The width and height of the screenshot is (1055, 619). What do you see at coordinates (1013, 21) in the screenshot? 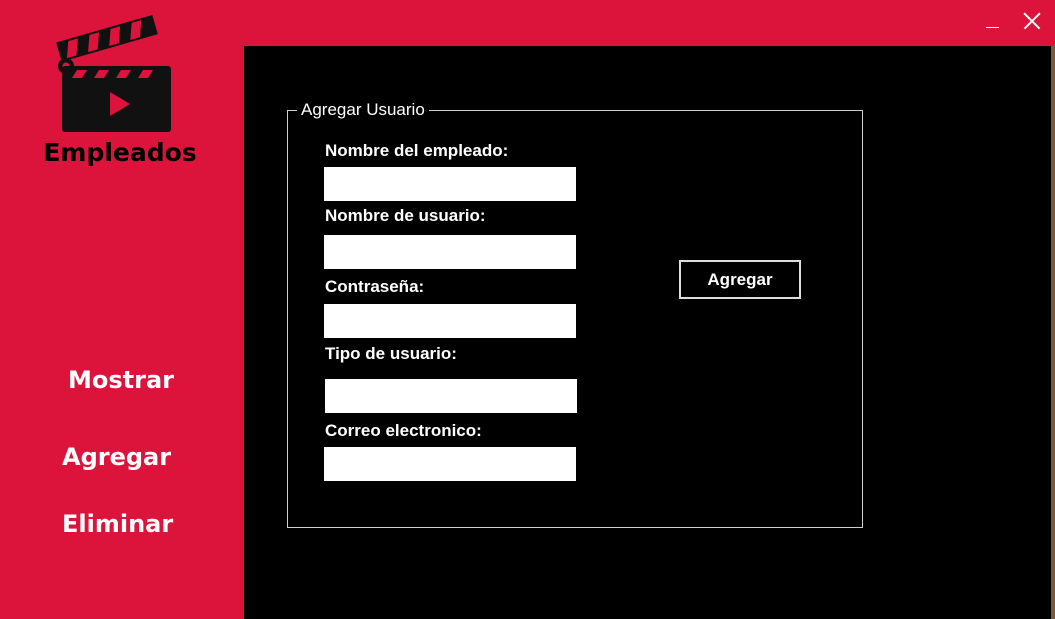
I see `window-controls` at bounding box center [1013, 21].